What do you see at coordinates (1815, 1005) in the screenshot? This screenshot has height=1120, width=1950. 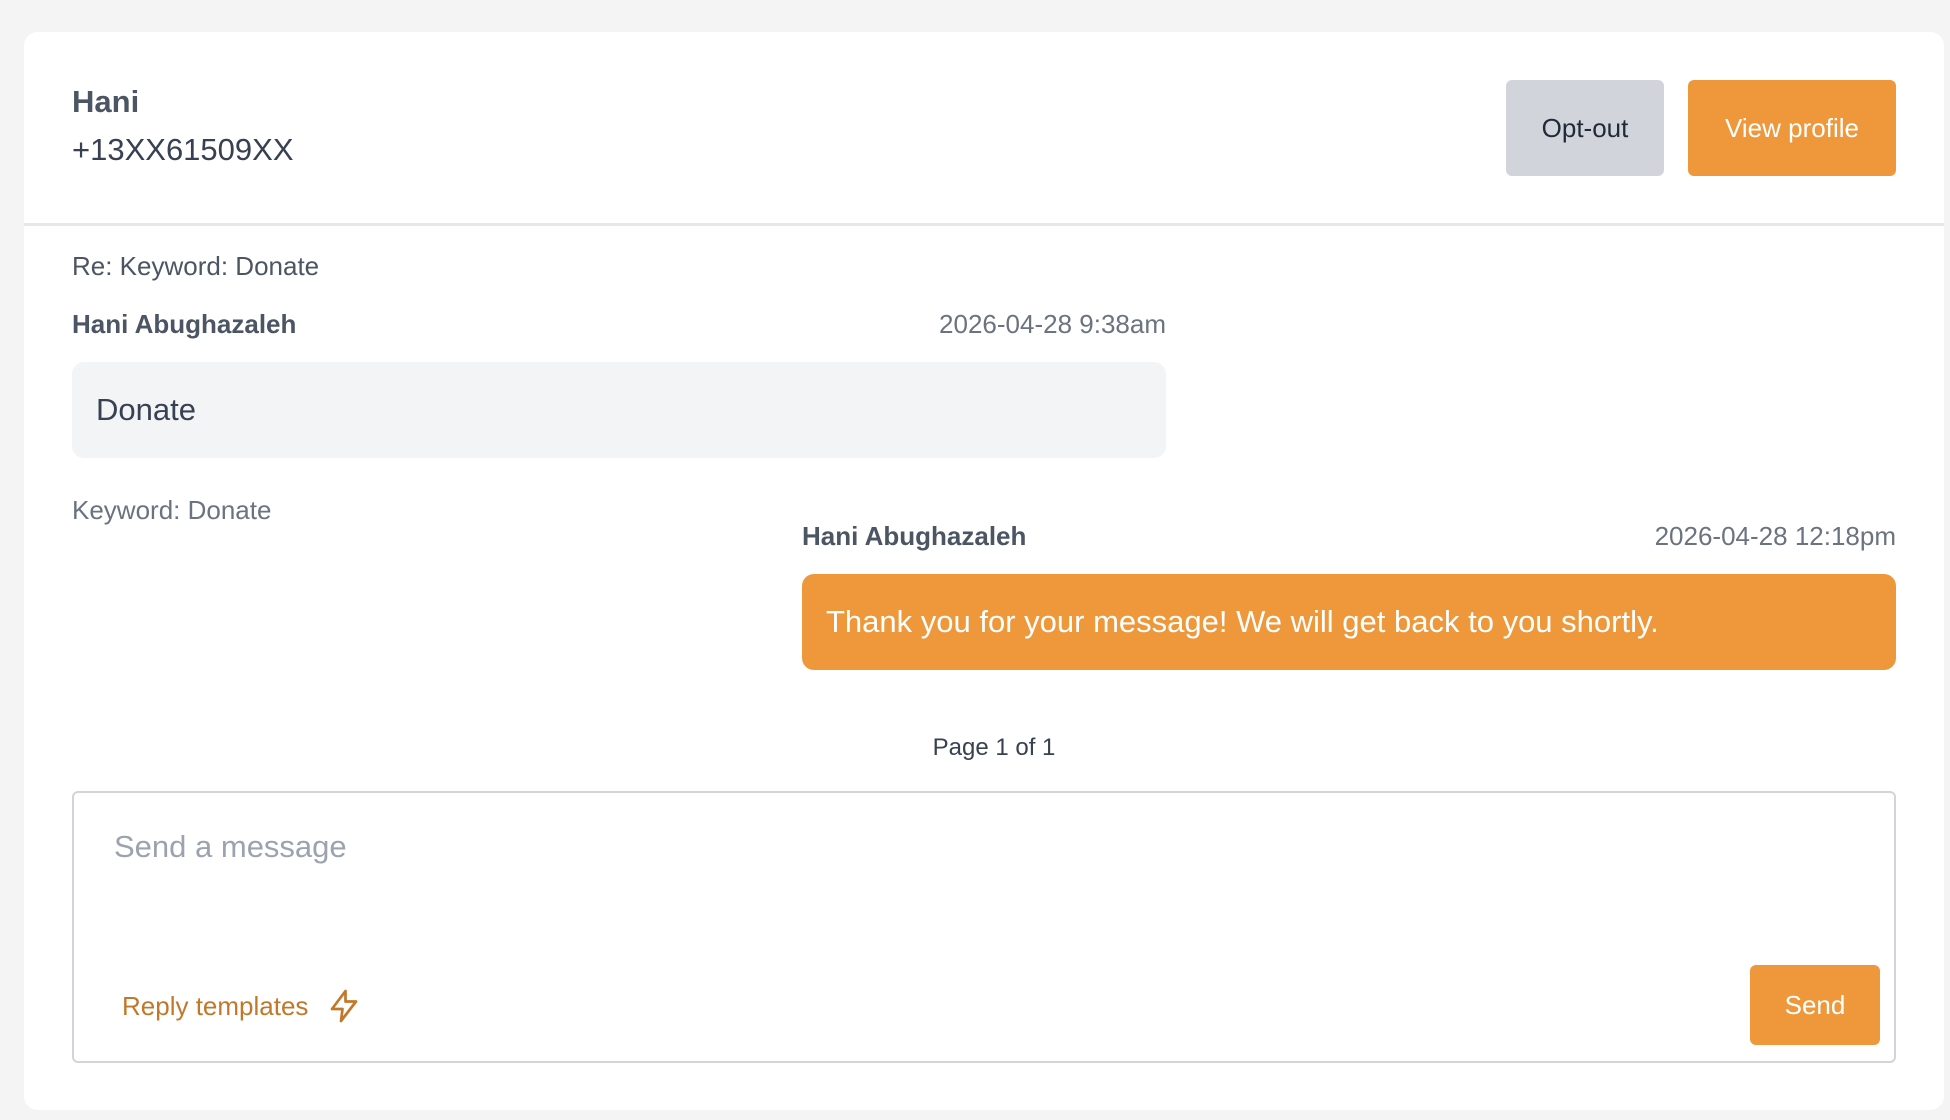 I see `send-button: Send` at bounding box center [1815, 1005].